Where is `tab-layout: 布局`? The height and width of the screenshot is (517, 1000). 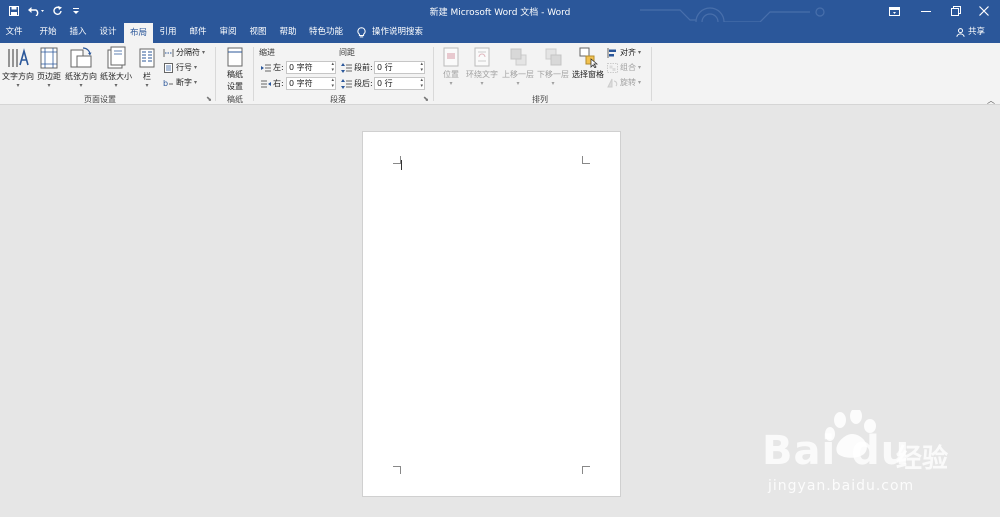 tab-layout: 布局 is located at coordinates (138, 33).